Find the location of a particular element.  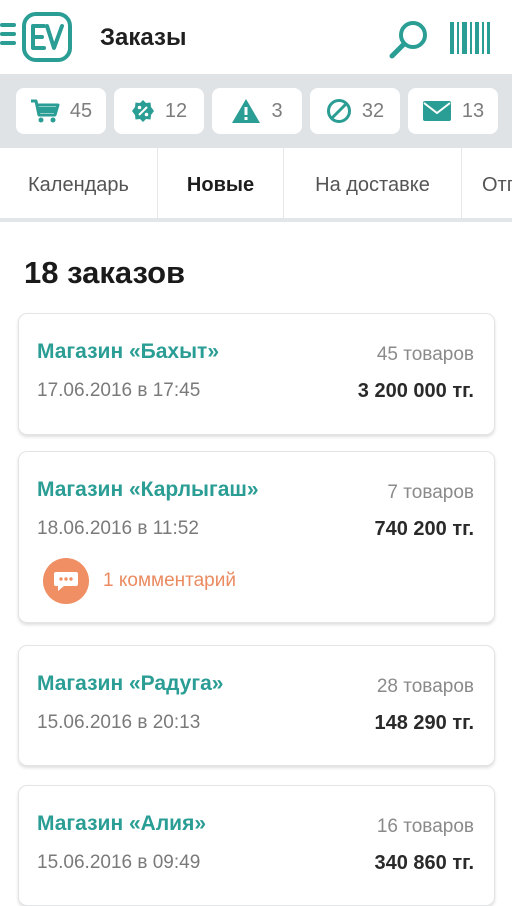

order-total: 740 200 тг. is located at coordinates (424, 529).